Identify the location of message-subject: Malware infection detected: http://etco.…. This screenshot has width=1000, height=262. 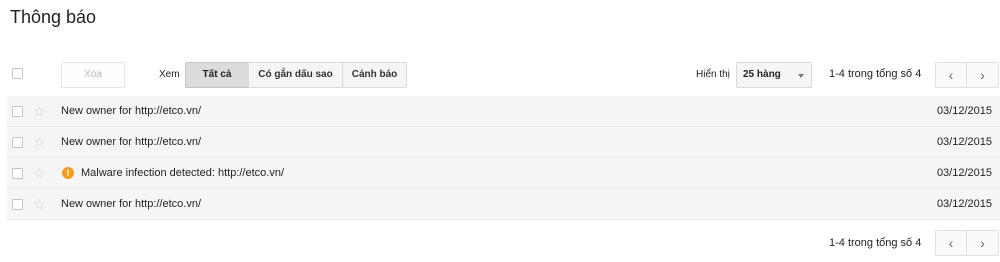
(182, 173).